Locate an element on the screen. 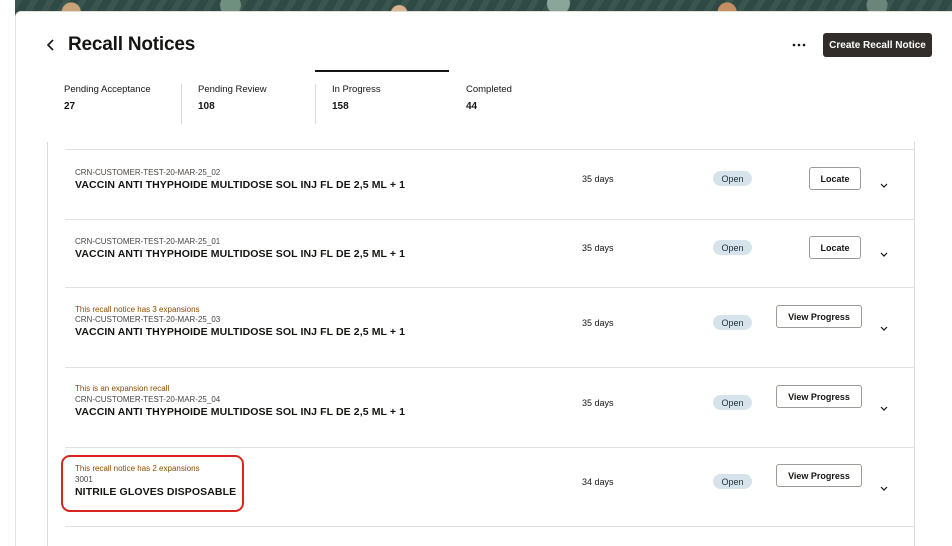 The width and height of the screenshot is (952, 546). back-chevron-icon is located at coordinates (51, 45).